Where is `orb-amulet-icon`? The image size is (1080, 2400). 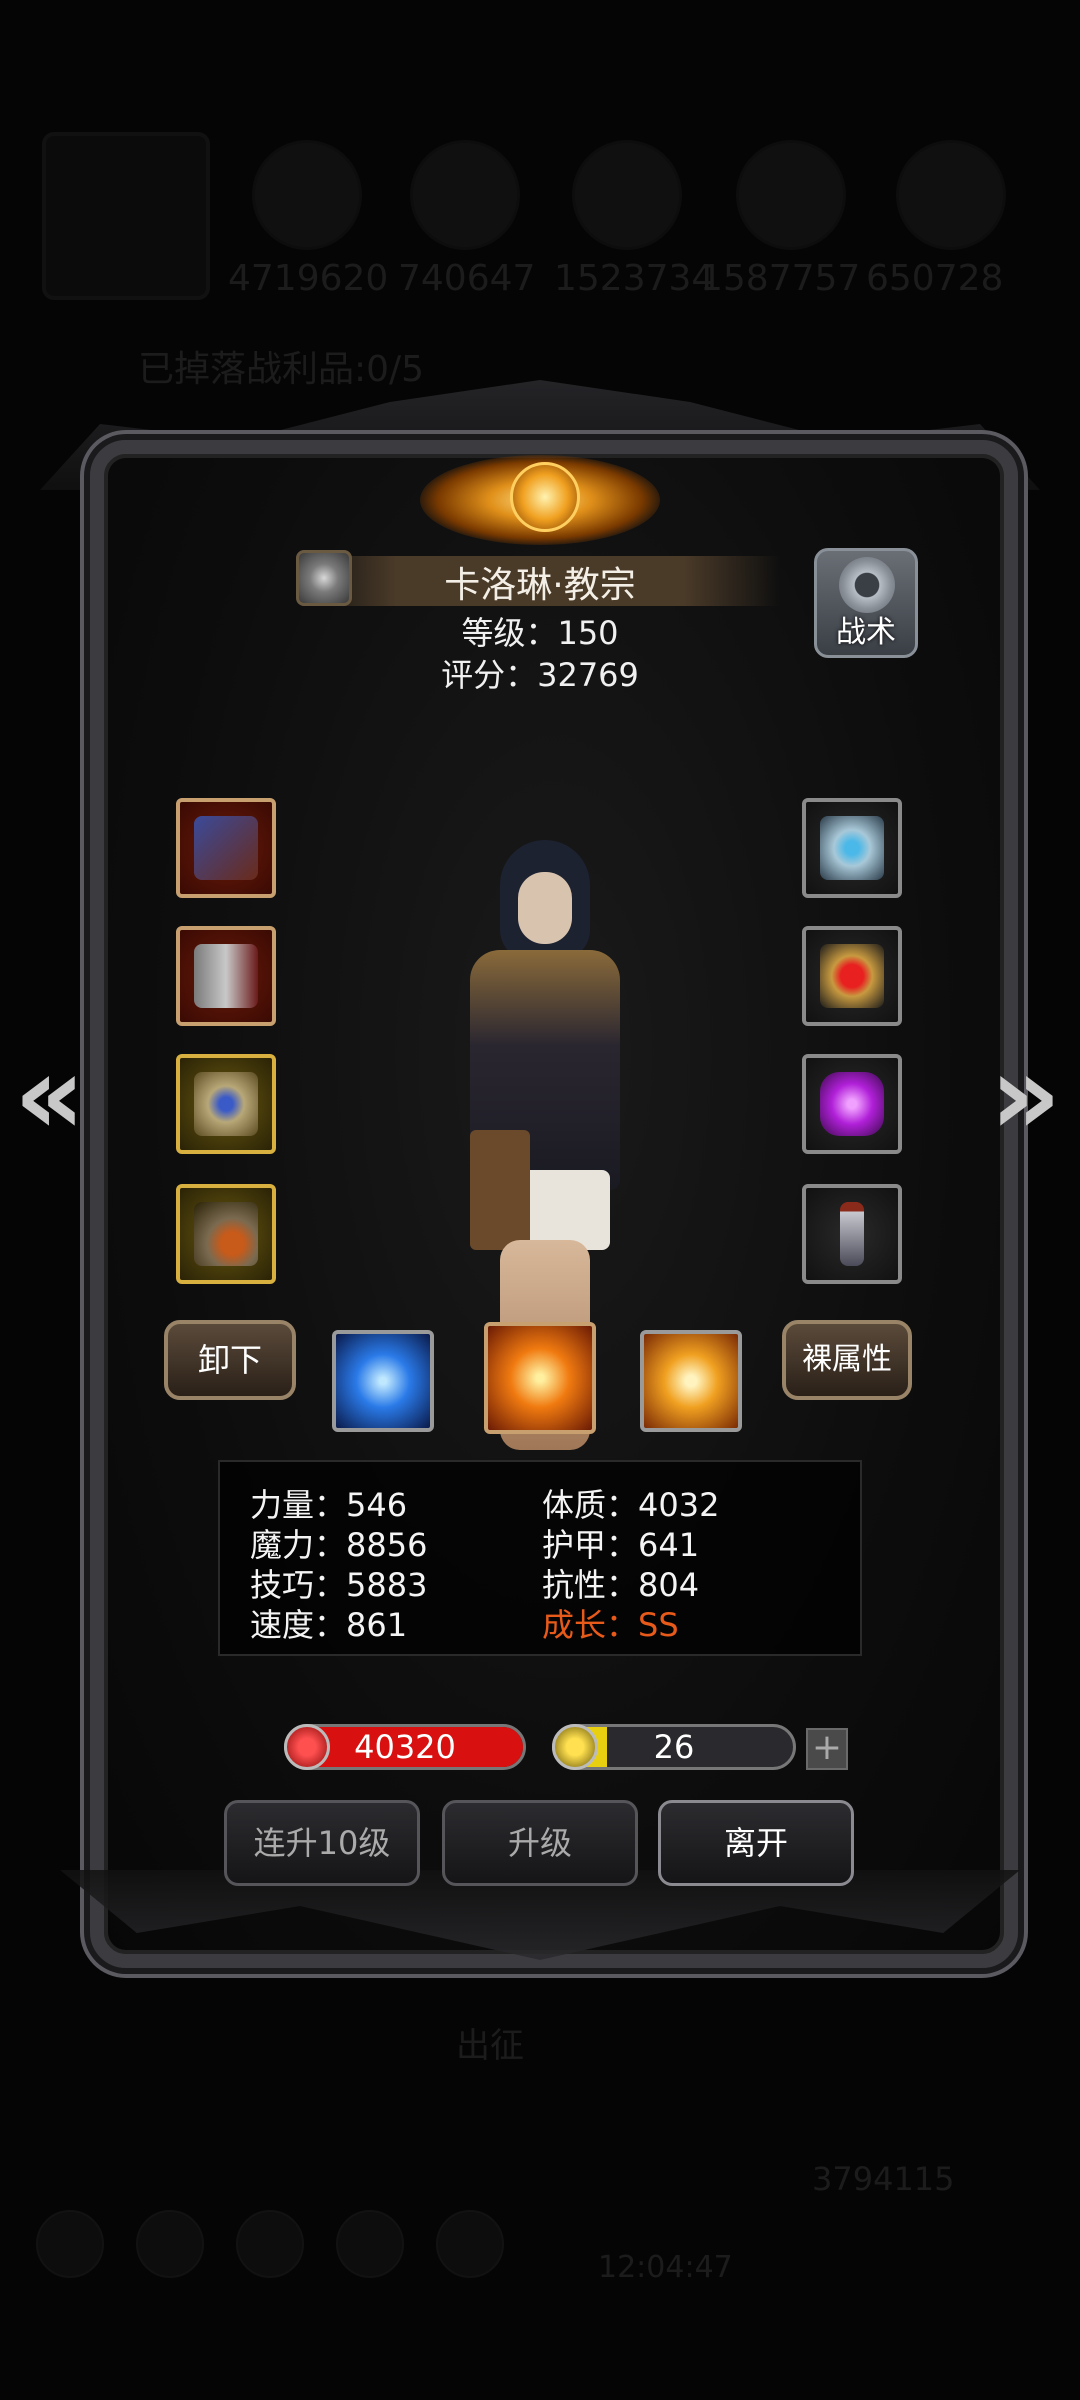 orb-amulet-icon is located at coordinates (226, 1234).